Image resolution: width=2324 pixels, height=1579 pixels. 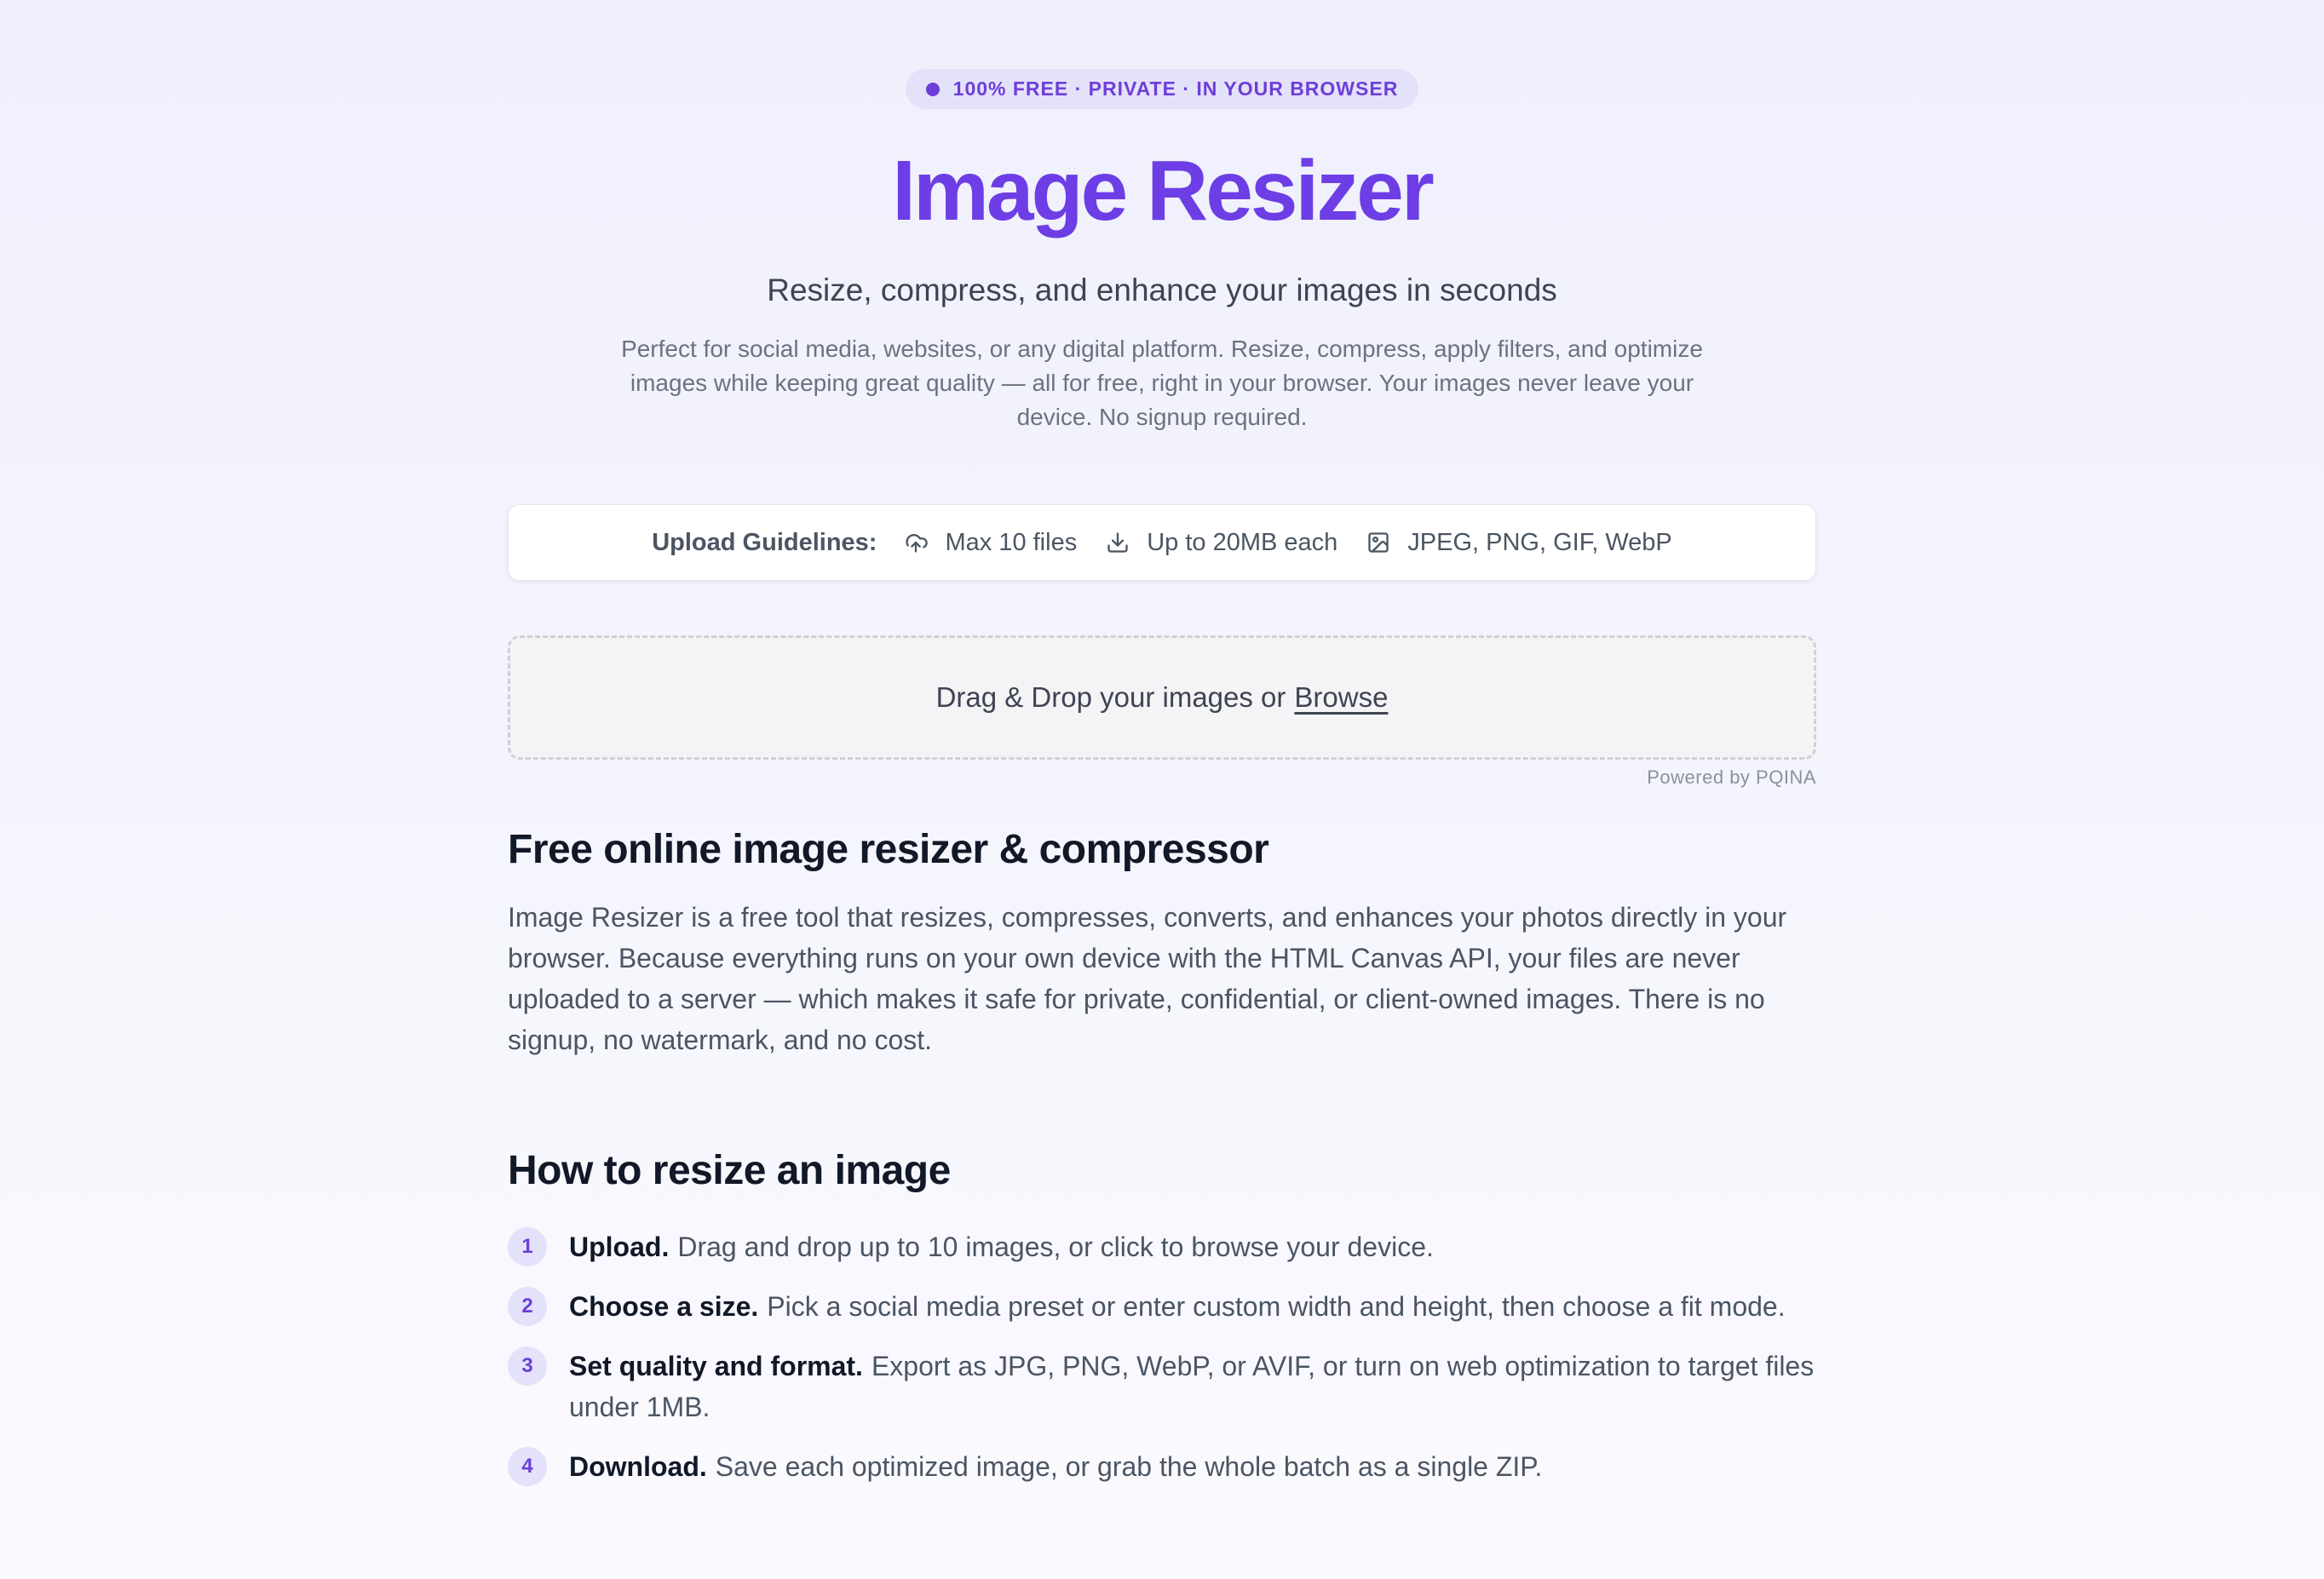 I want to click on step-number: 4, so click(x=527, y=1466).